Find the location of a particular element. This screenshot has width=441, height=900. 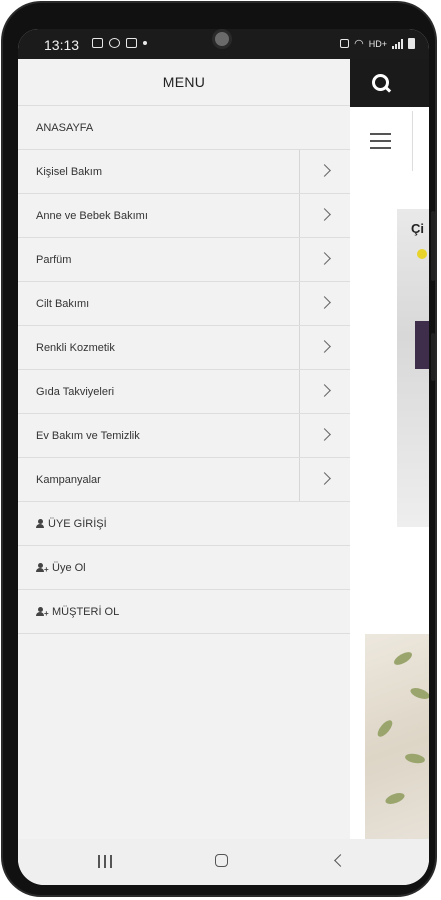

product-banner-image is located at coordinates (397, 748).